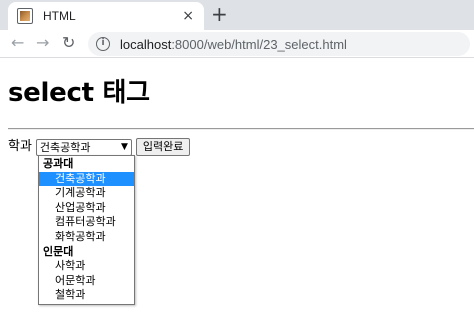 This screenshot has width=474, height=319. I want to click on optgroup-label: 인문대, so click(58, 251).